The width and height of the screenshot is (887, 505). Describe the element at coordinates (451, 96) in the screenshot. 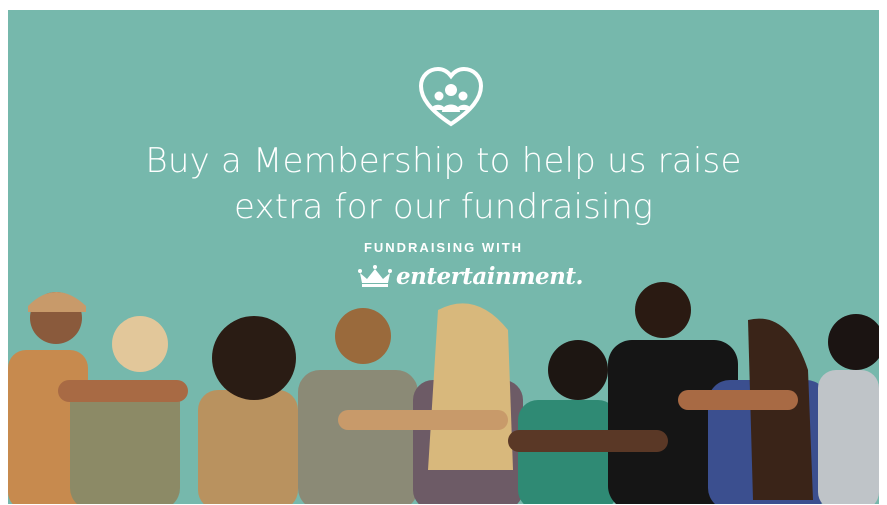

I see `heart-people-icon` at that location.